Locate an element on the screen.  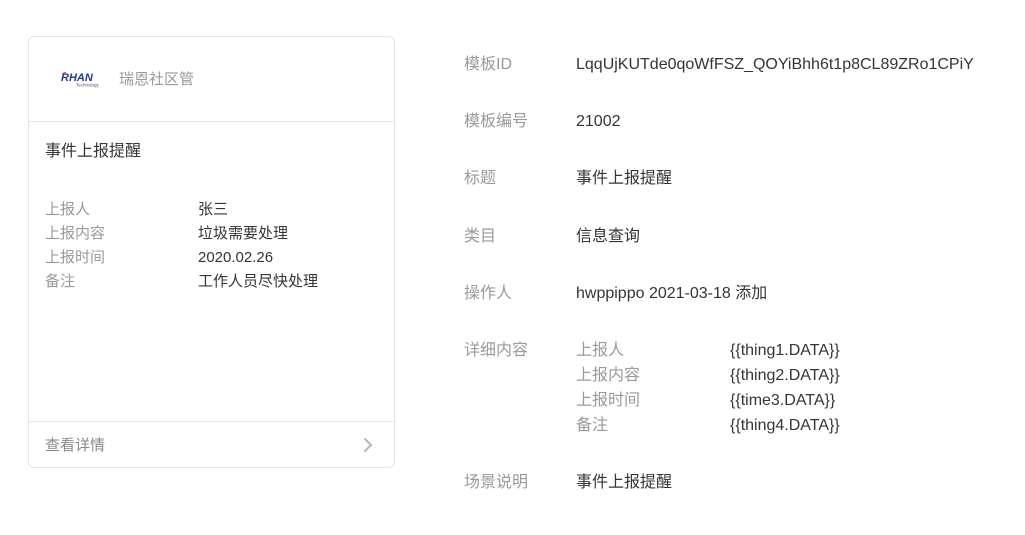
field-value: 2020.02.26 is located at coordinates (236, 257).